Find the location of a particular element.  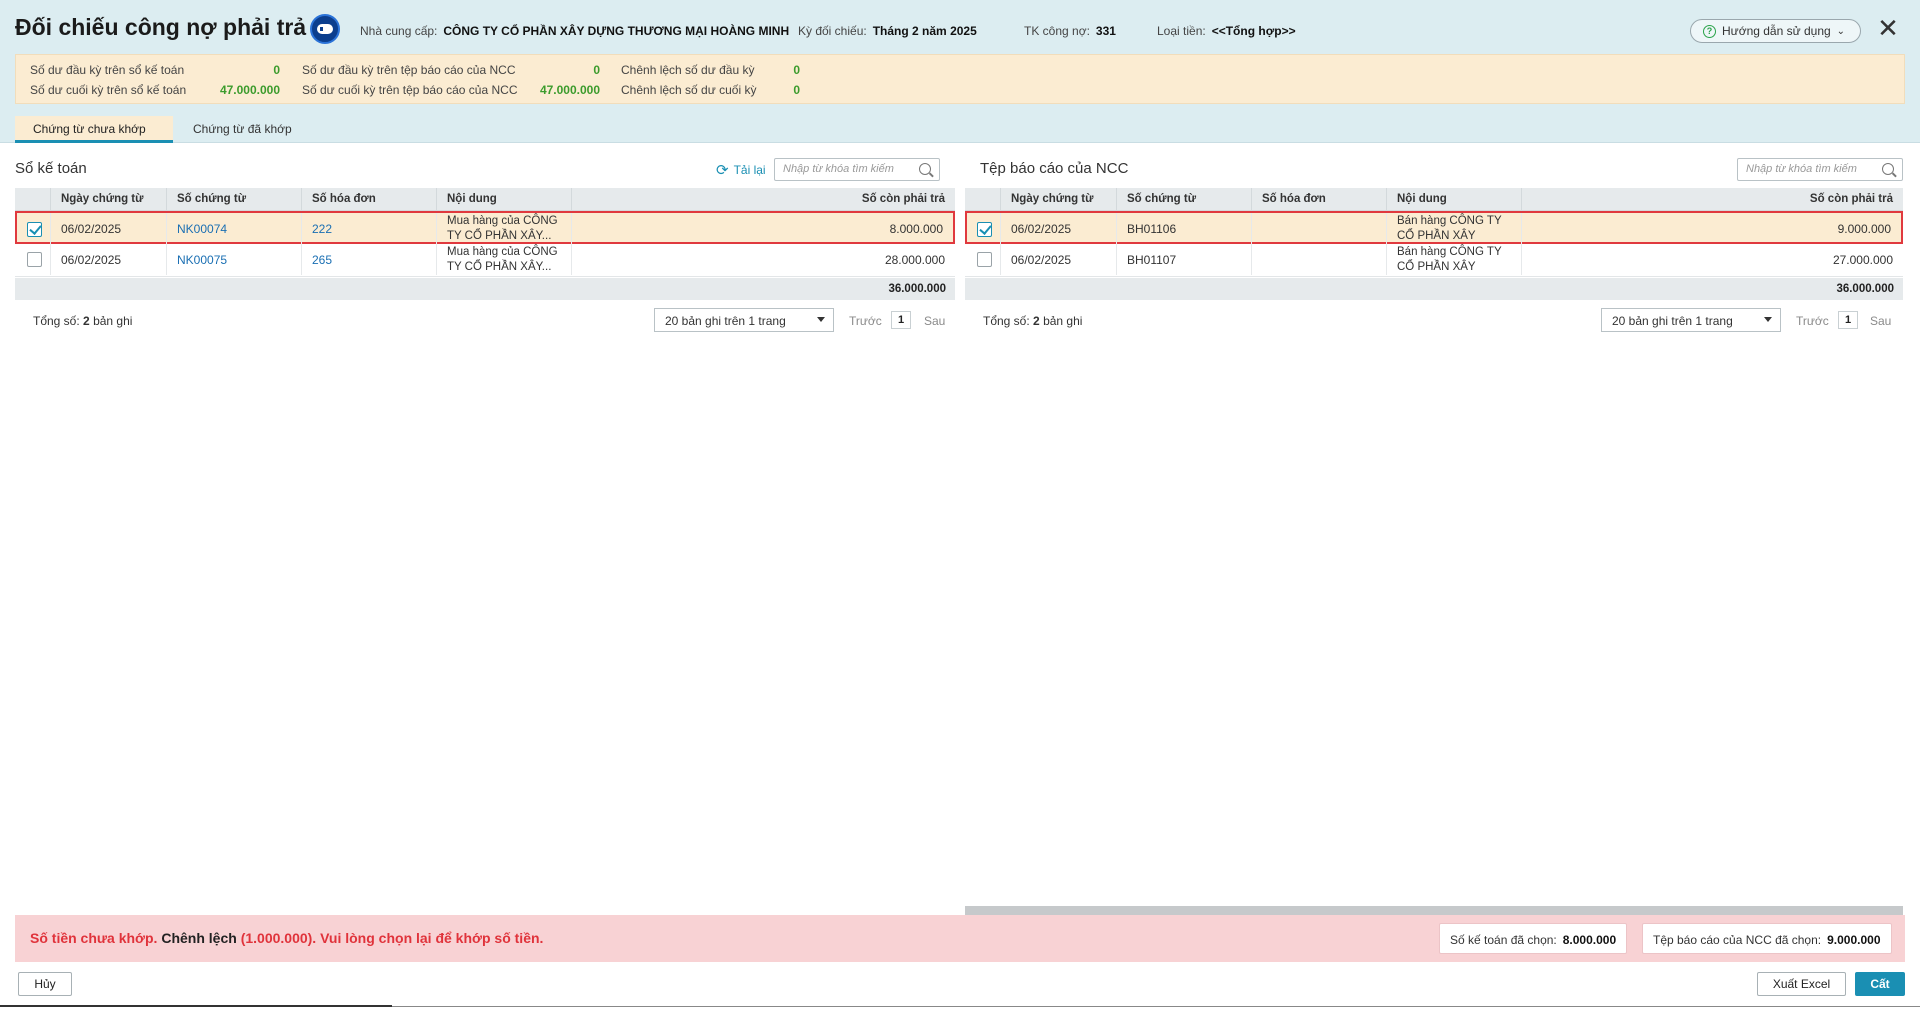

diff-close-label: Chênh lệch số dư cuối kỳ is located at coordinates (689, 90).